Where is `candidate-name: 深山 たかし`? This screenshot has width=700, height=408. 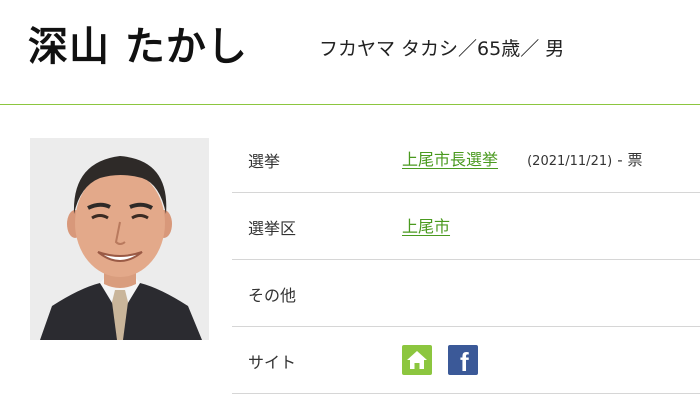 candidate-name: 深山 たかし is located at coordinates (138, 47).